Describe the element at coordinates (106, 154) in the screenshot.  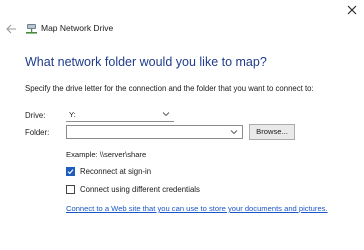
I see `example-text: Example: \\server\share` at that location.